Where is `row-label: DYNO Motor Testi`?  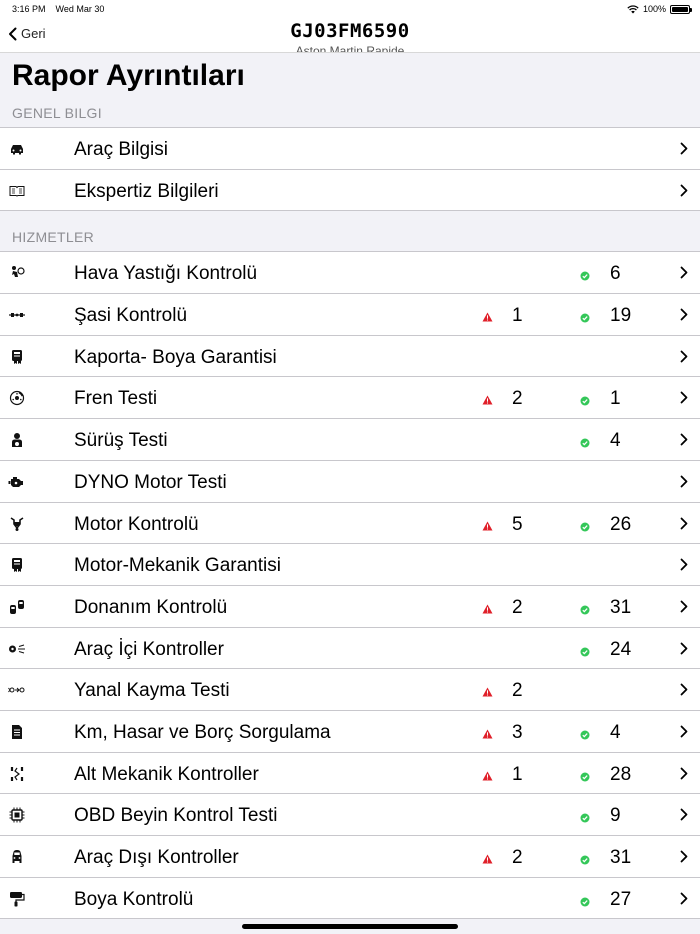
row-label: DYNO Motor Testi is located at coordinates (150, 482).